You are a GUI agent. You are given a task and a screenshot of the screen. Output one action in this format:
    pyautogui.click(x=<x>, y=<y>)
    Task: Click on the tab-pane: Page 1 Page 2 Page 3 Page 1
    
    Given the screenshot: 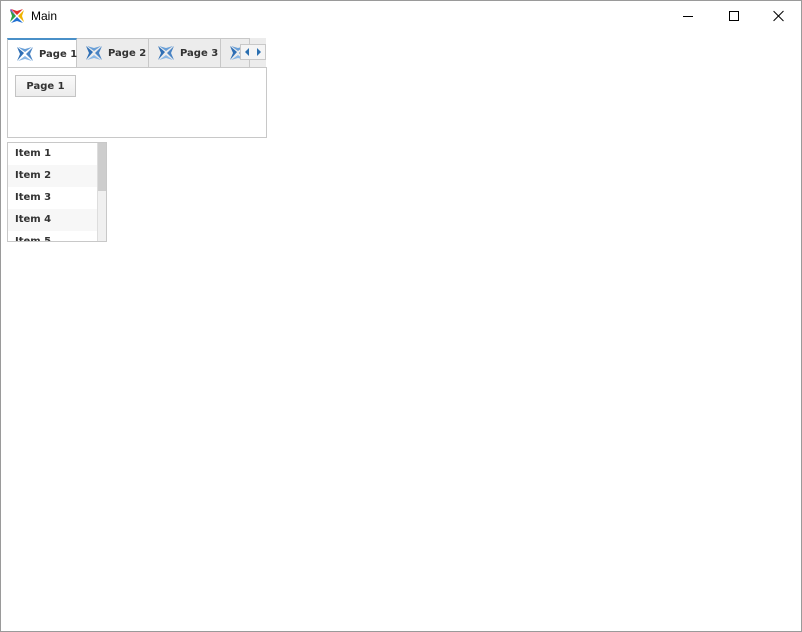 What is the action you would take?
    pyautogui.click(x=137, y=88)
    